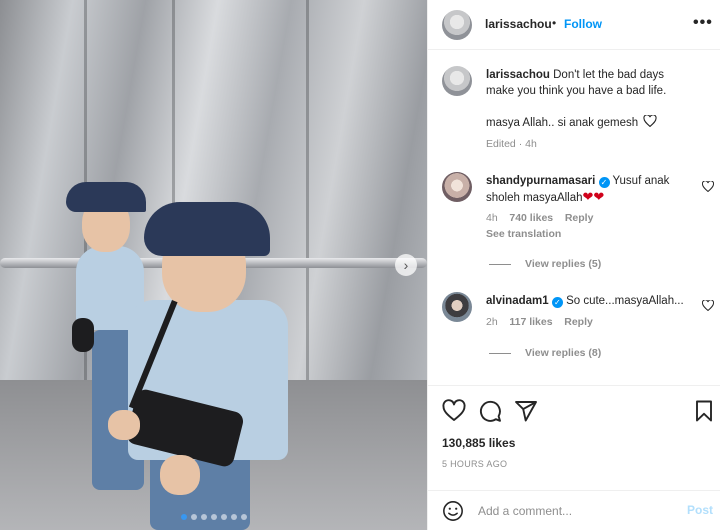 This screenshot has width=720, height=530. I want to click on chevron-right-icon: ›, so click(406, 265).